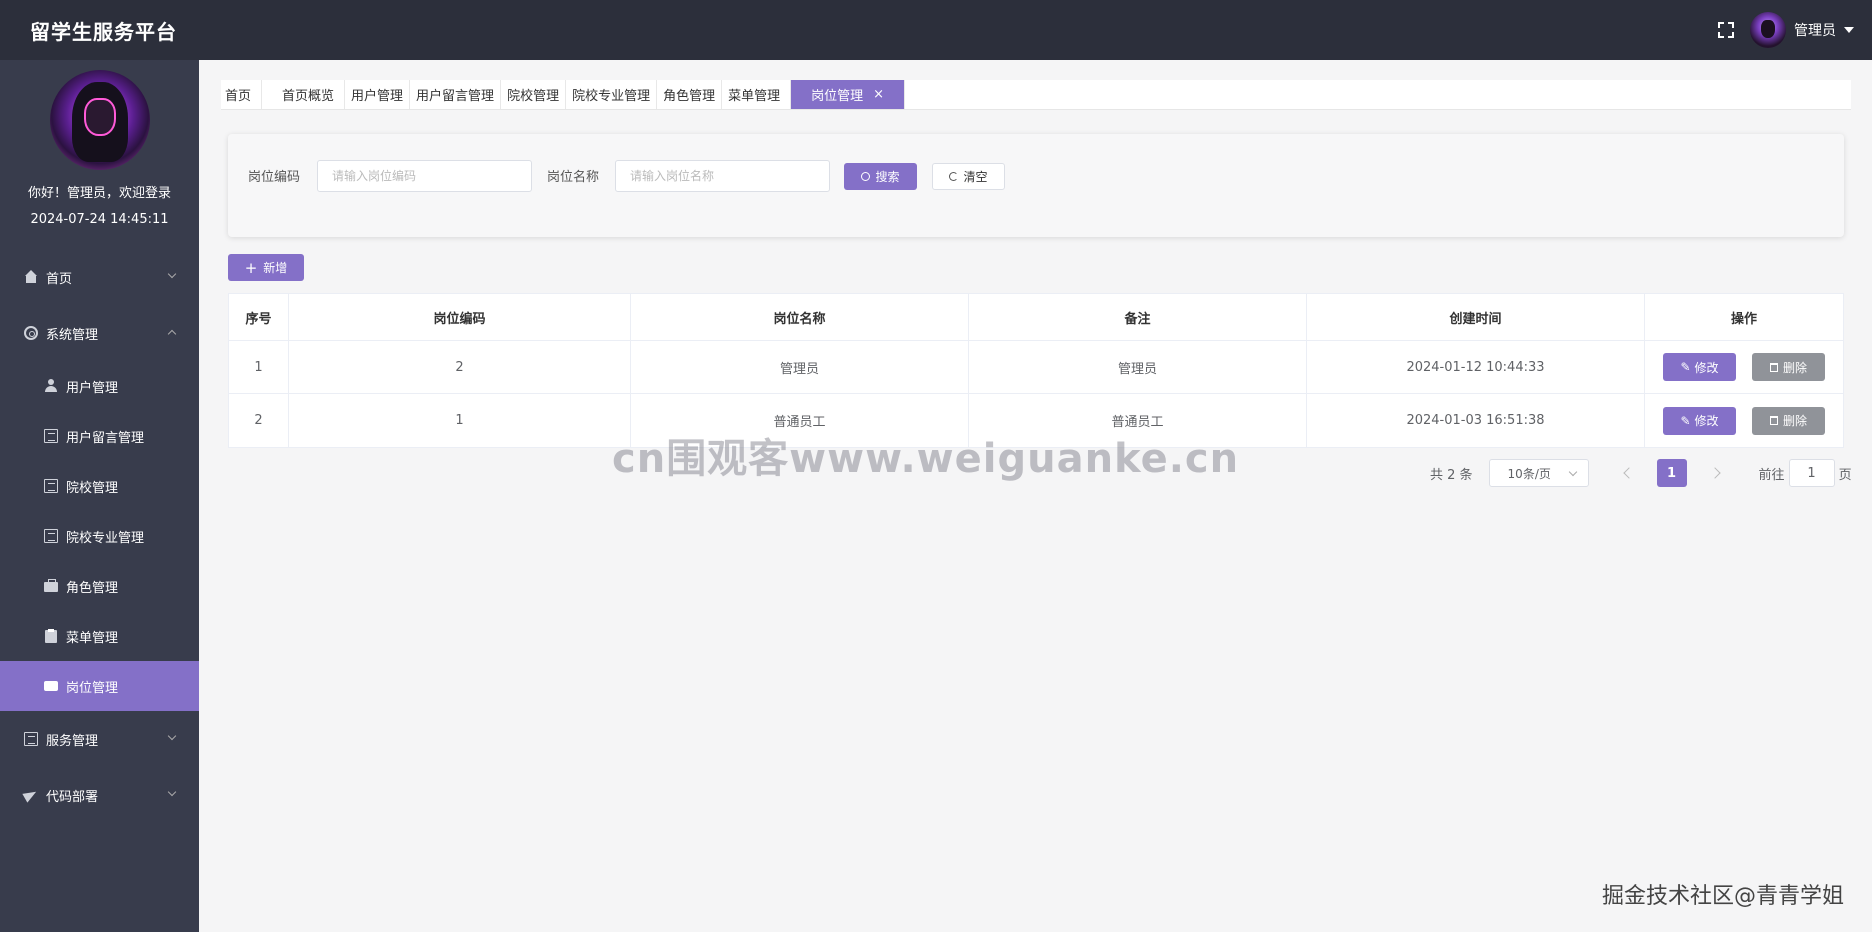 The height and width of the screenshot is (932, 1872). What do you see at coordinates (31, 795) in the screenshot?
I see `send-icon` at bounding box center [31, 795].